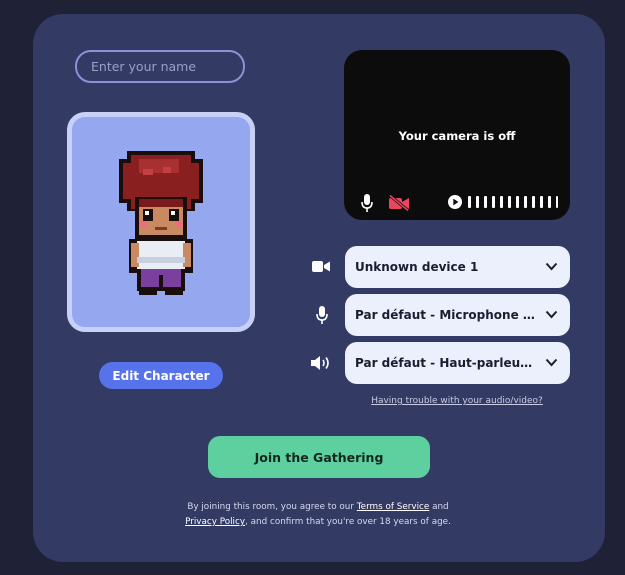  Describe the element at coordinates (446, 315) in the screenshot. I see `microphone-select-value: Par défaut - Microphone MacBook Pro` at that location.